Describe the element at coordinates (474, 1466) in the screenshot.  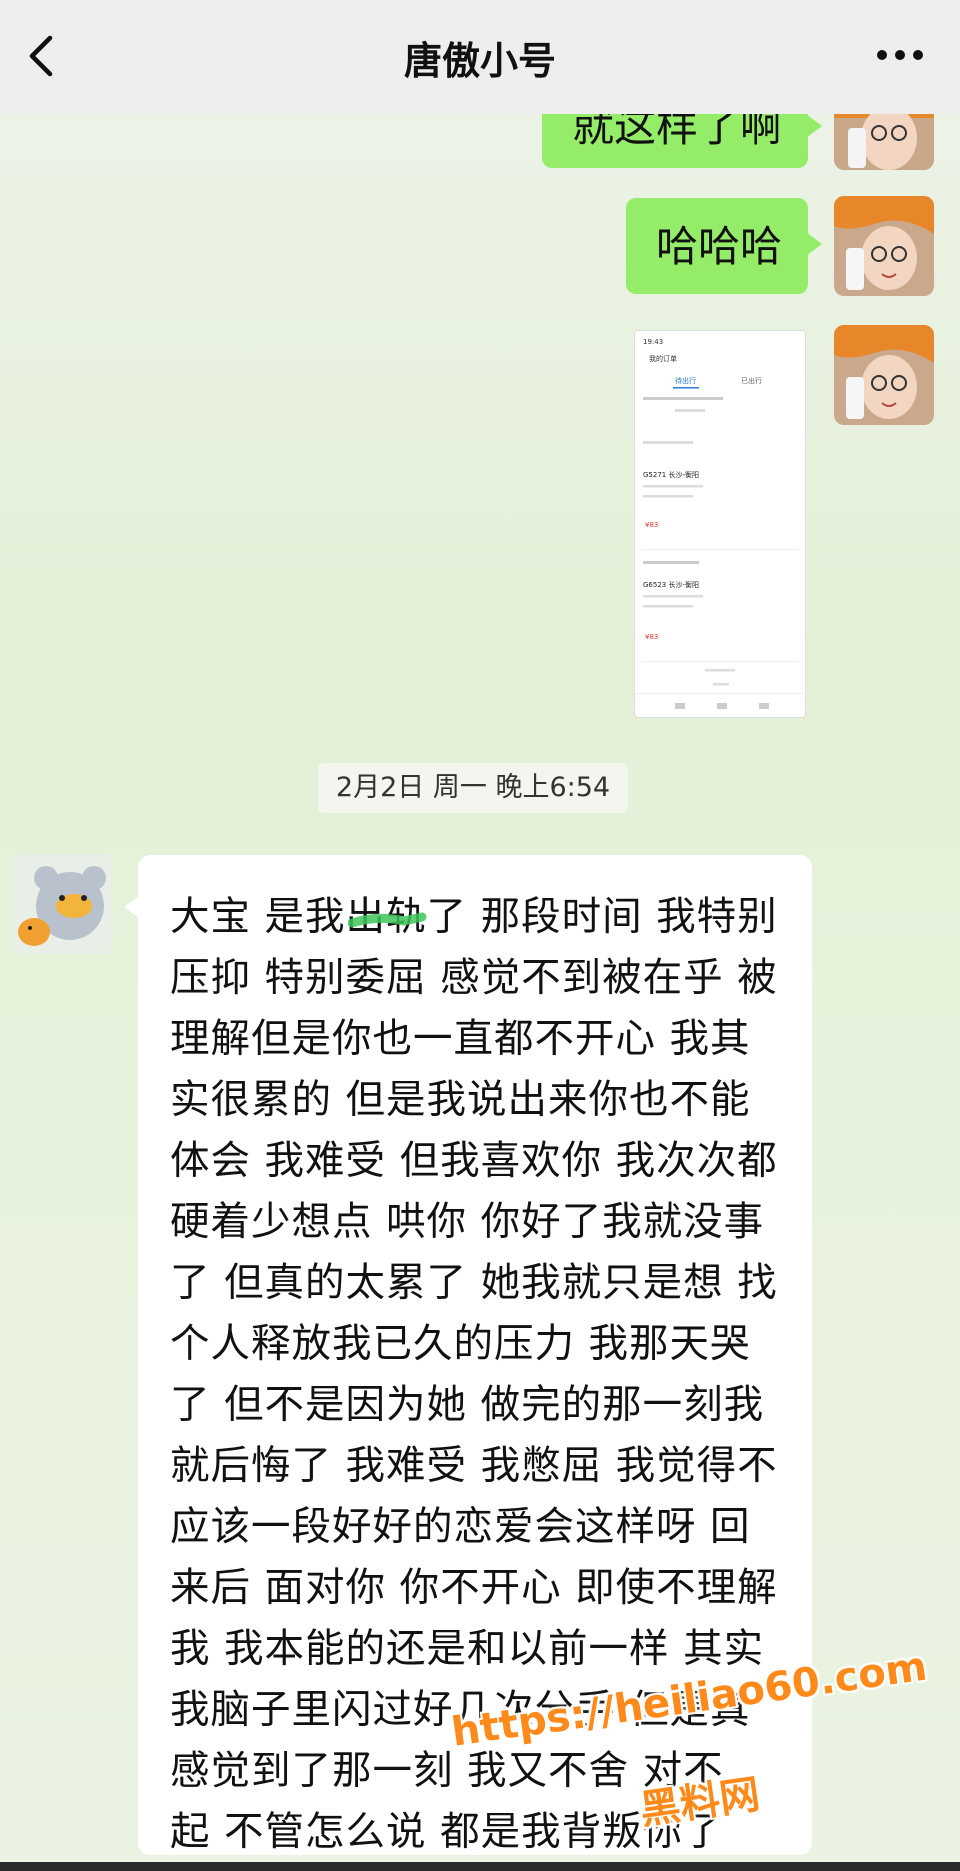
I see `message-line: 就后悔了 我难受 我憋屈 我觉得不` at that location.